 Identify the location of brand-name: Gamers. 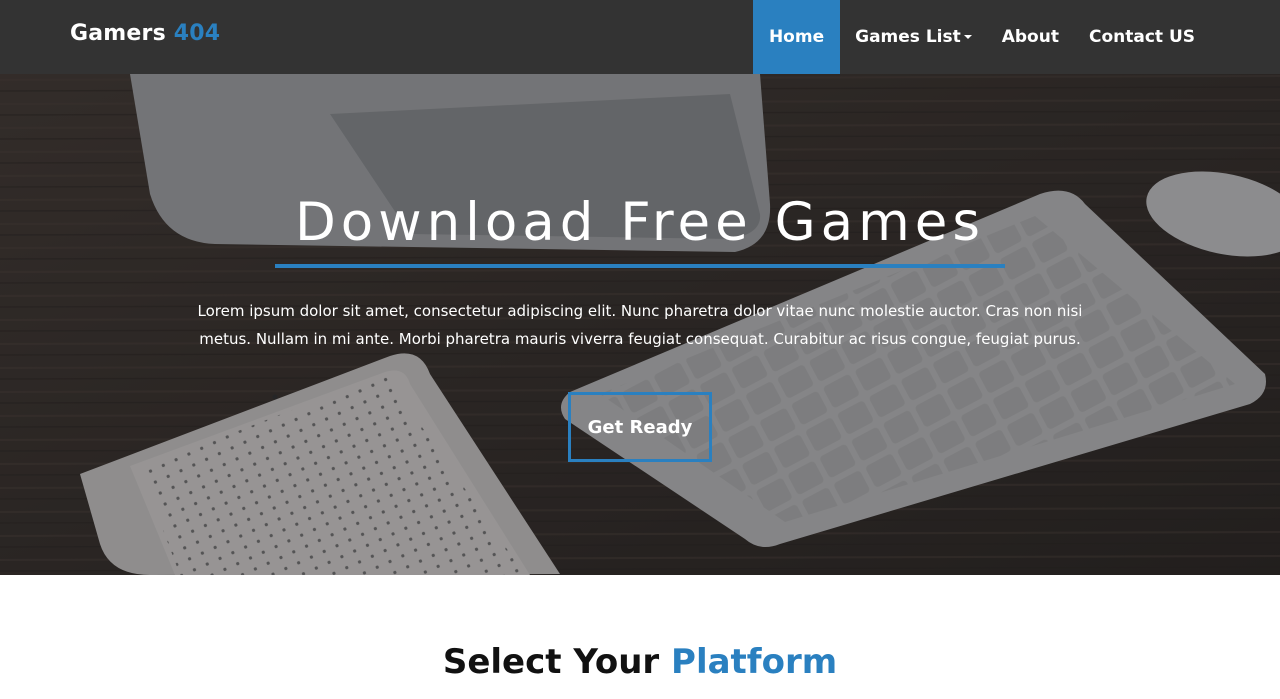
(118, 33).